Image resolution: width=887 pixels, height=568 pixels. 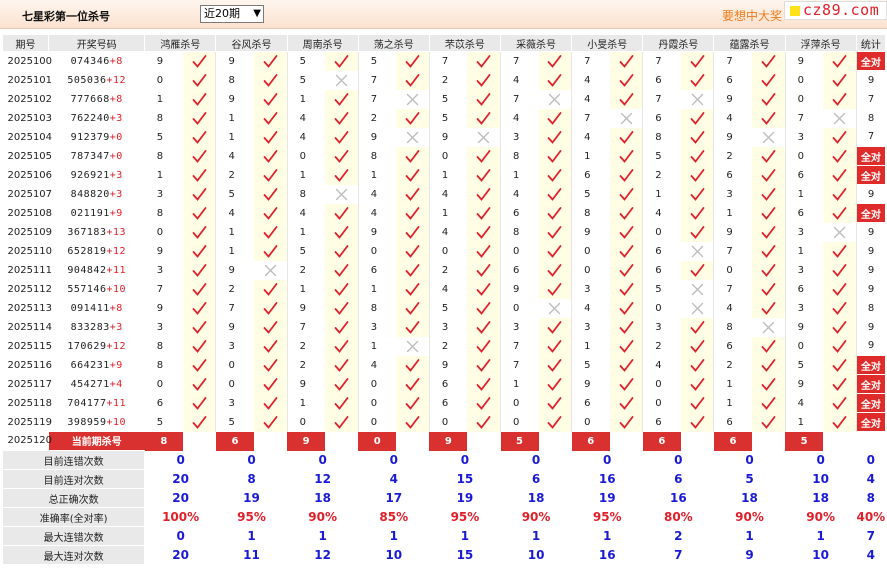 I want to click on draw-numbers-cell: 652819+12, so click(x=97, y=251).